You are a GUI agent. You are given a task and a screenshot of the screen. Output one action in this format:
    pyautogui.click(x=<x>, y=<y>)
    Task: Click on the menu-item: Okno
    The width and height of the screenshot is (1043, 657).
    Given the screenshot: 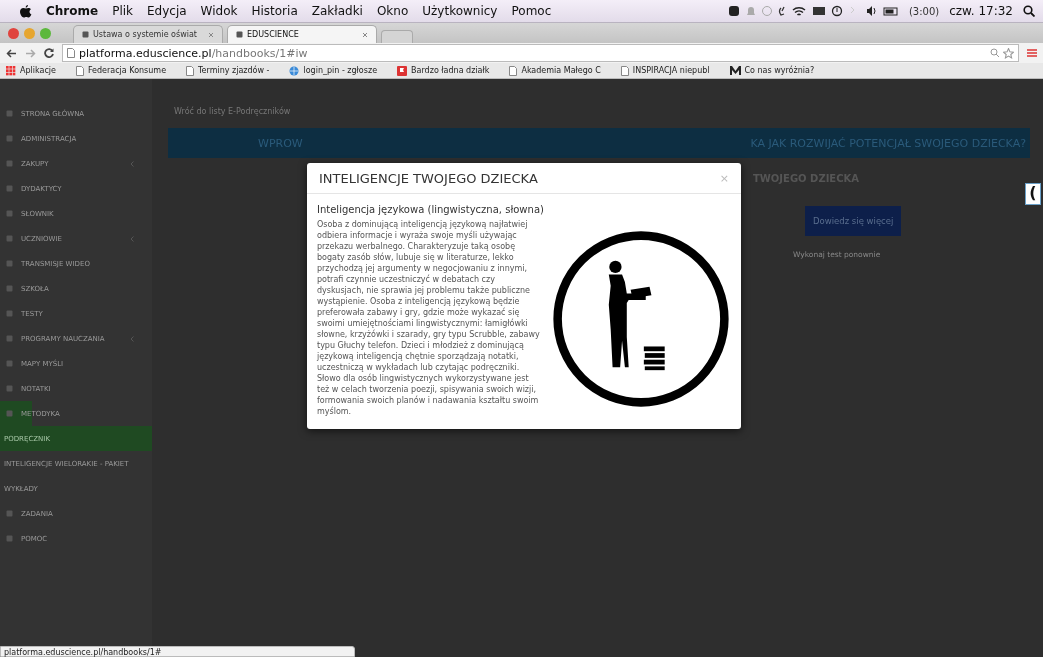 What is the action you would take?
    pyautogui.click(x=392, y=11)
    